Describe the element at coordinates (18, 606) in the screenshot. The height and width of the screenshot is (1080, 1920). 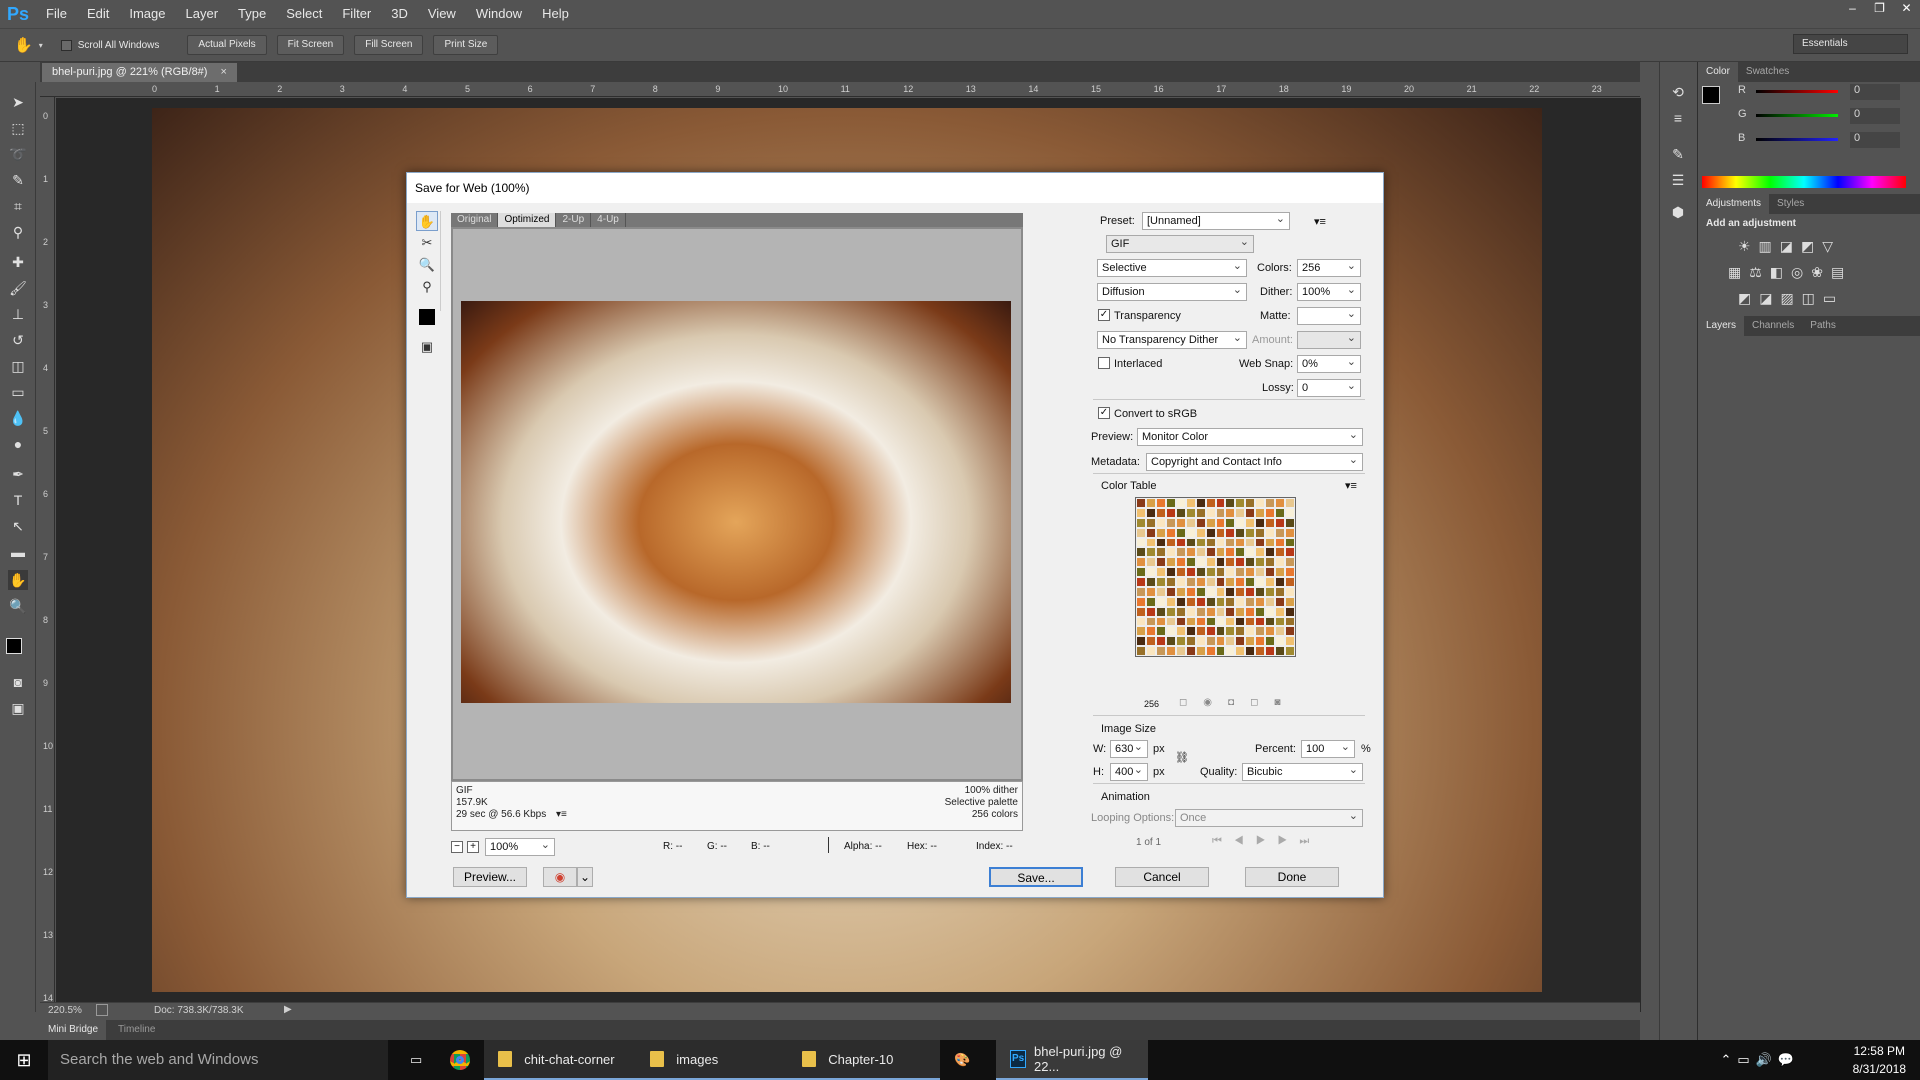
I see `zoom-tool-icon: 🔍` at that location.